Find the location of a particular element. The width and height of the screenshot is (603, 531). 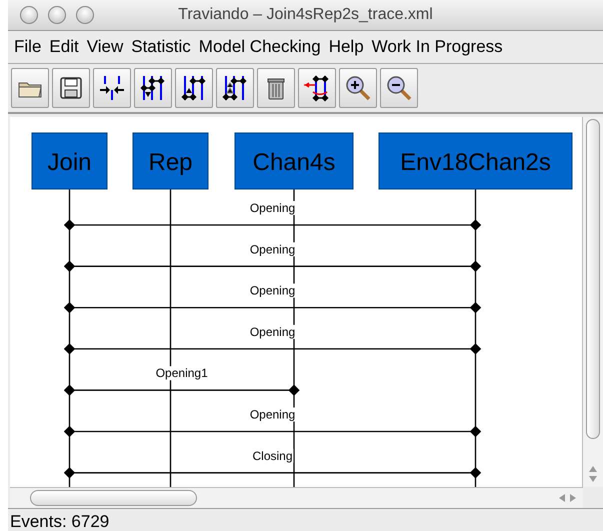

merge-arrows-icon is located at coordinates (112, 88).